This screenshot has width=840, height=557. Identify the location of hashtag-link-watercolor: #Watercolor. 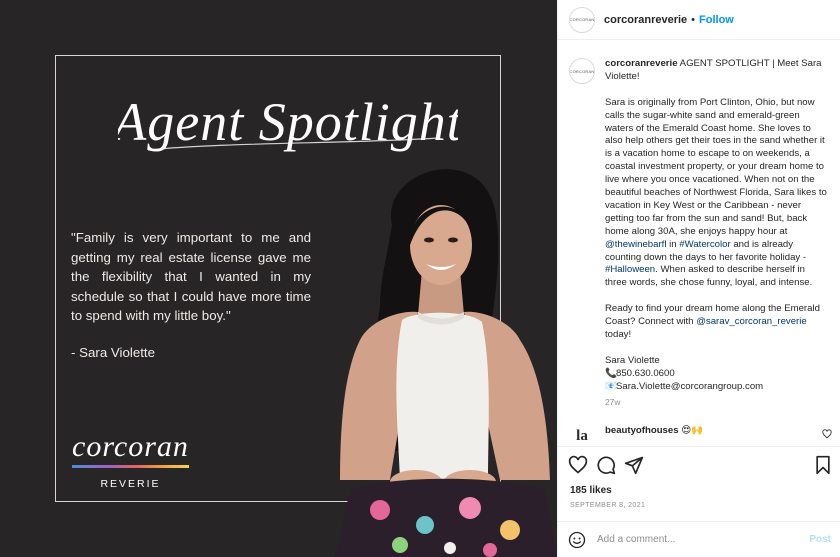
(704, 244).